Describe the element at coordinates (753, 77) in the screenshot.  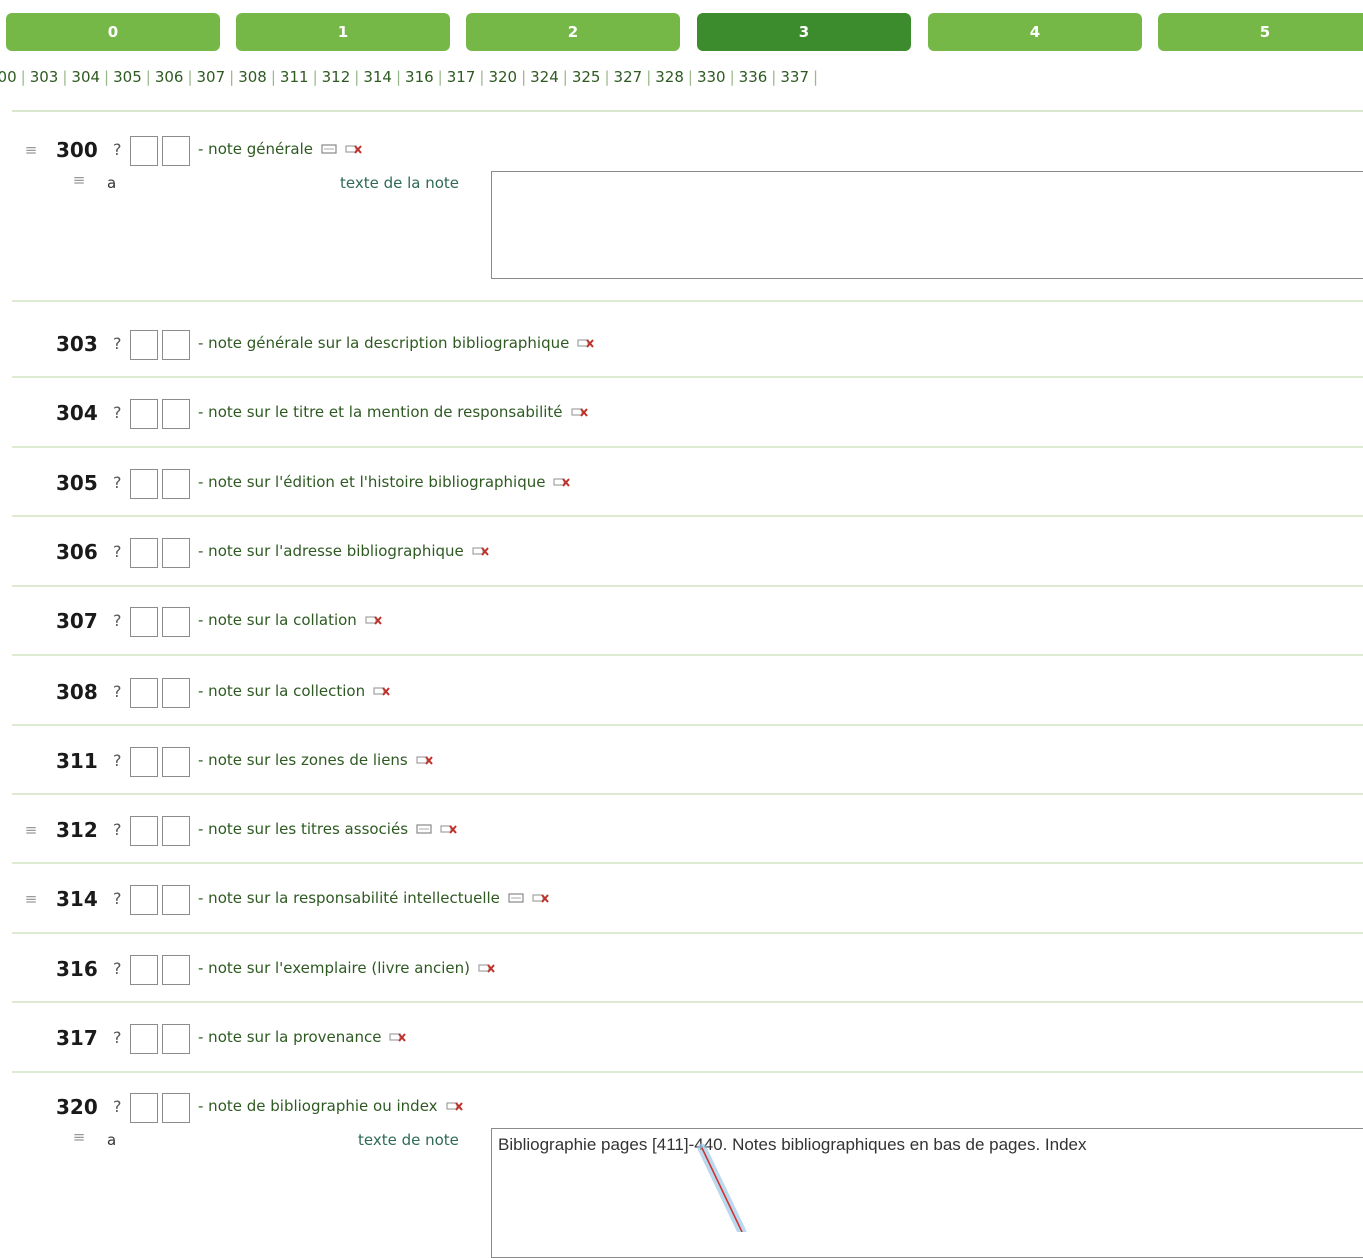
I see `anchor-link-336: 336` at that location.